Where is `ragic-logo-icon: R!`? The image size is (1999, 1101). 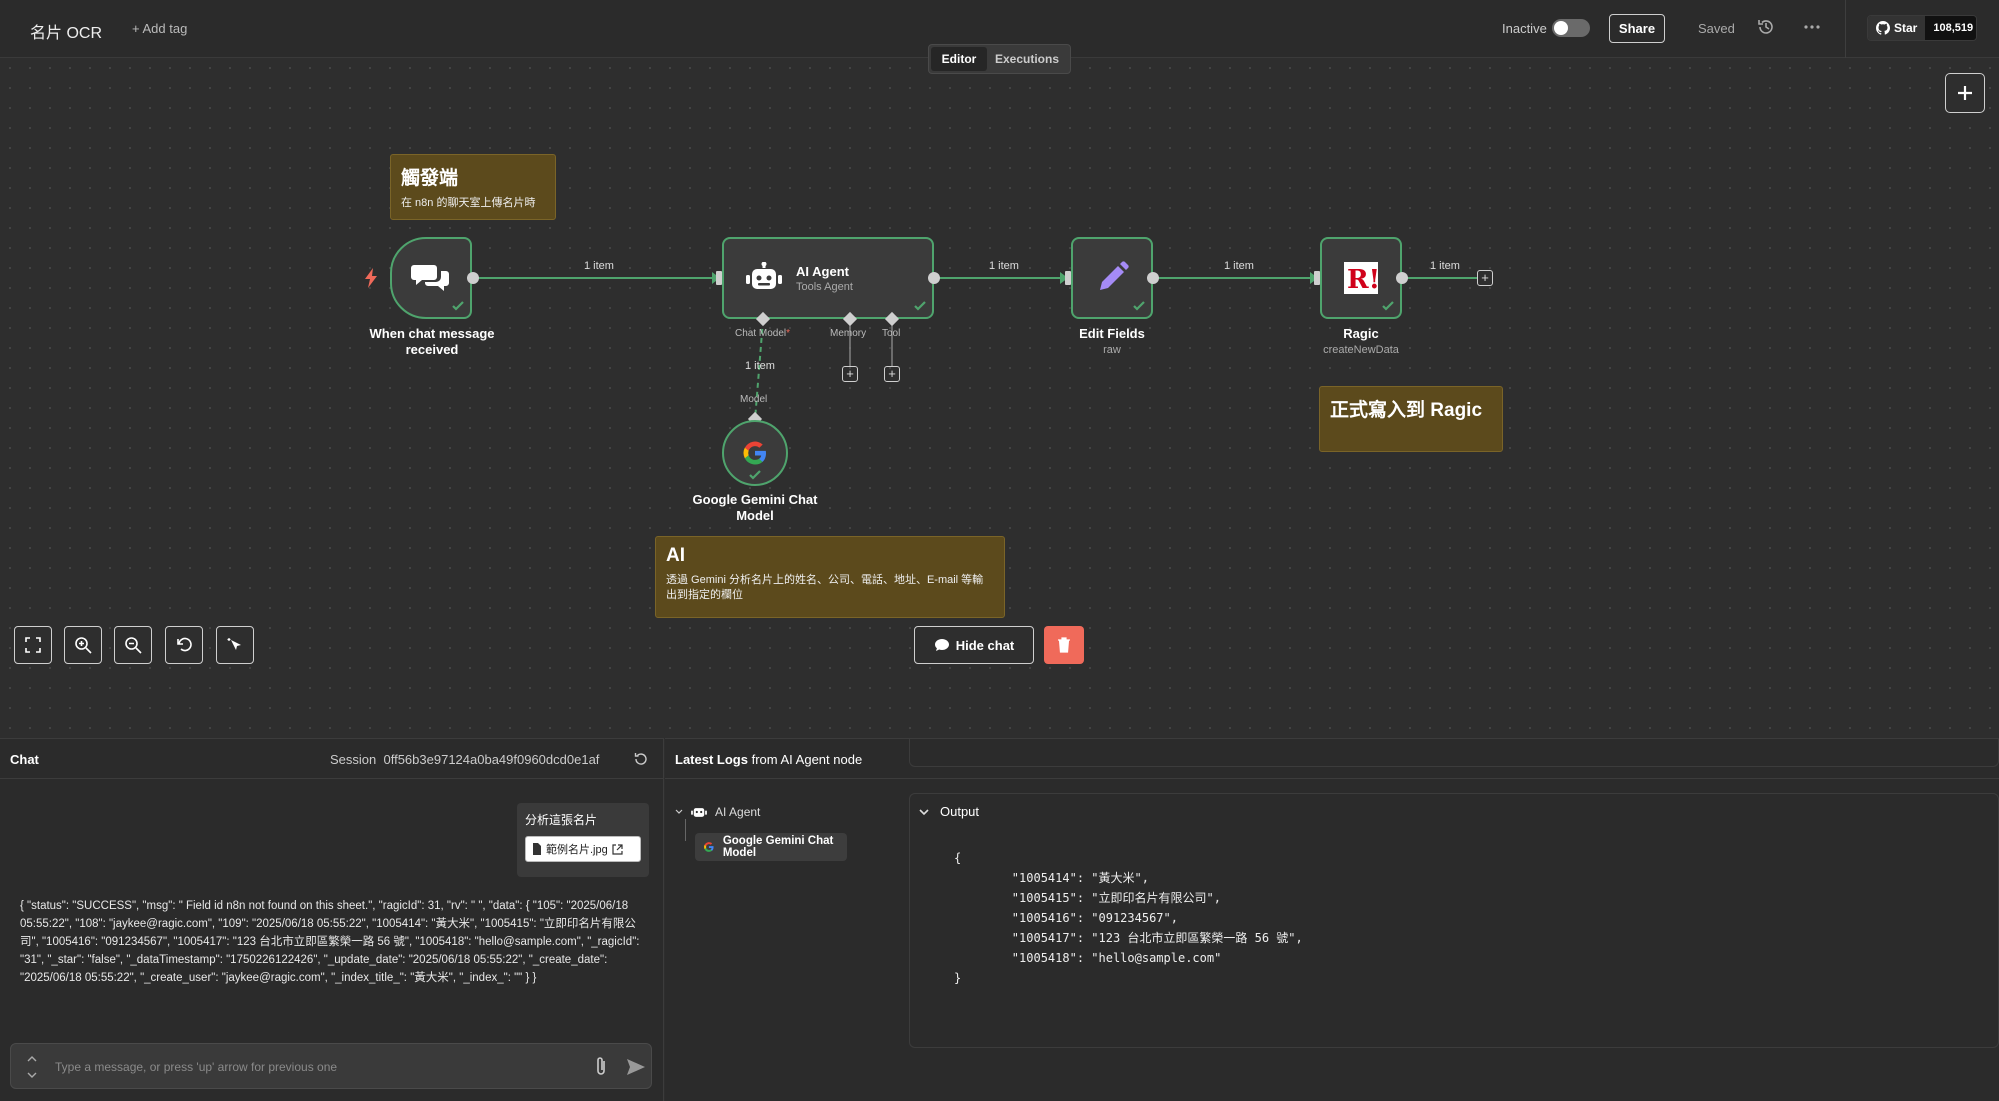 ragic-logo-icon: R! is located at coordinates (1361, 278).